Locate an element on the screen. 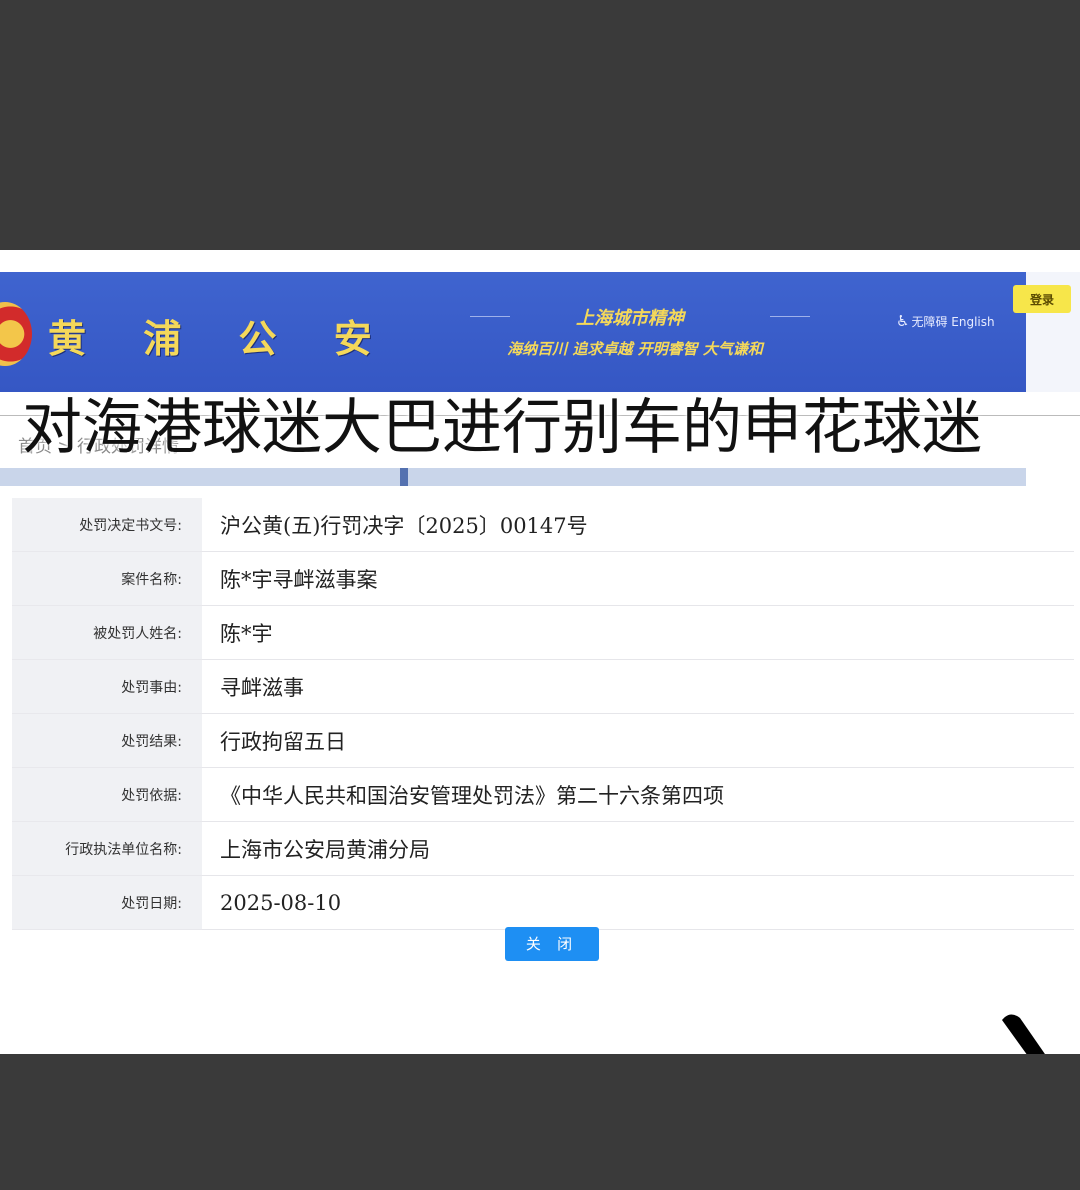 The width and height of the screenshot is (1080, 1190). spirit-divider-left is located at coordinates (490, 316).